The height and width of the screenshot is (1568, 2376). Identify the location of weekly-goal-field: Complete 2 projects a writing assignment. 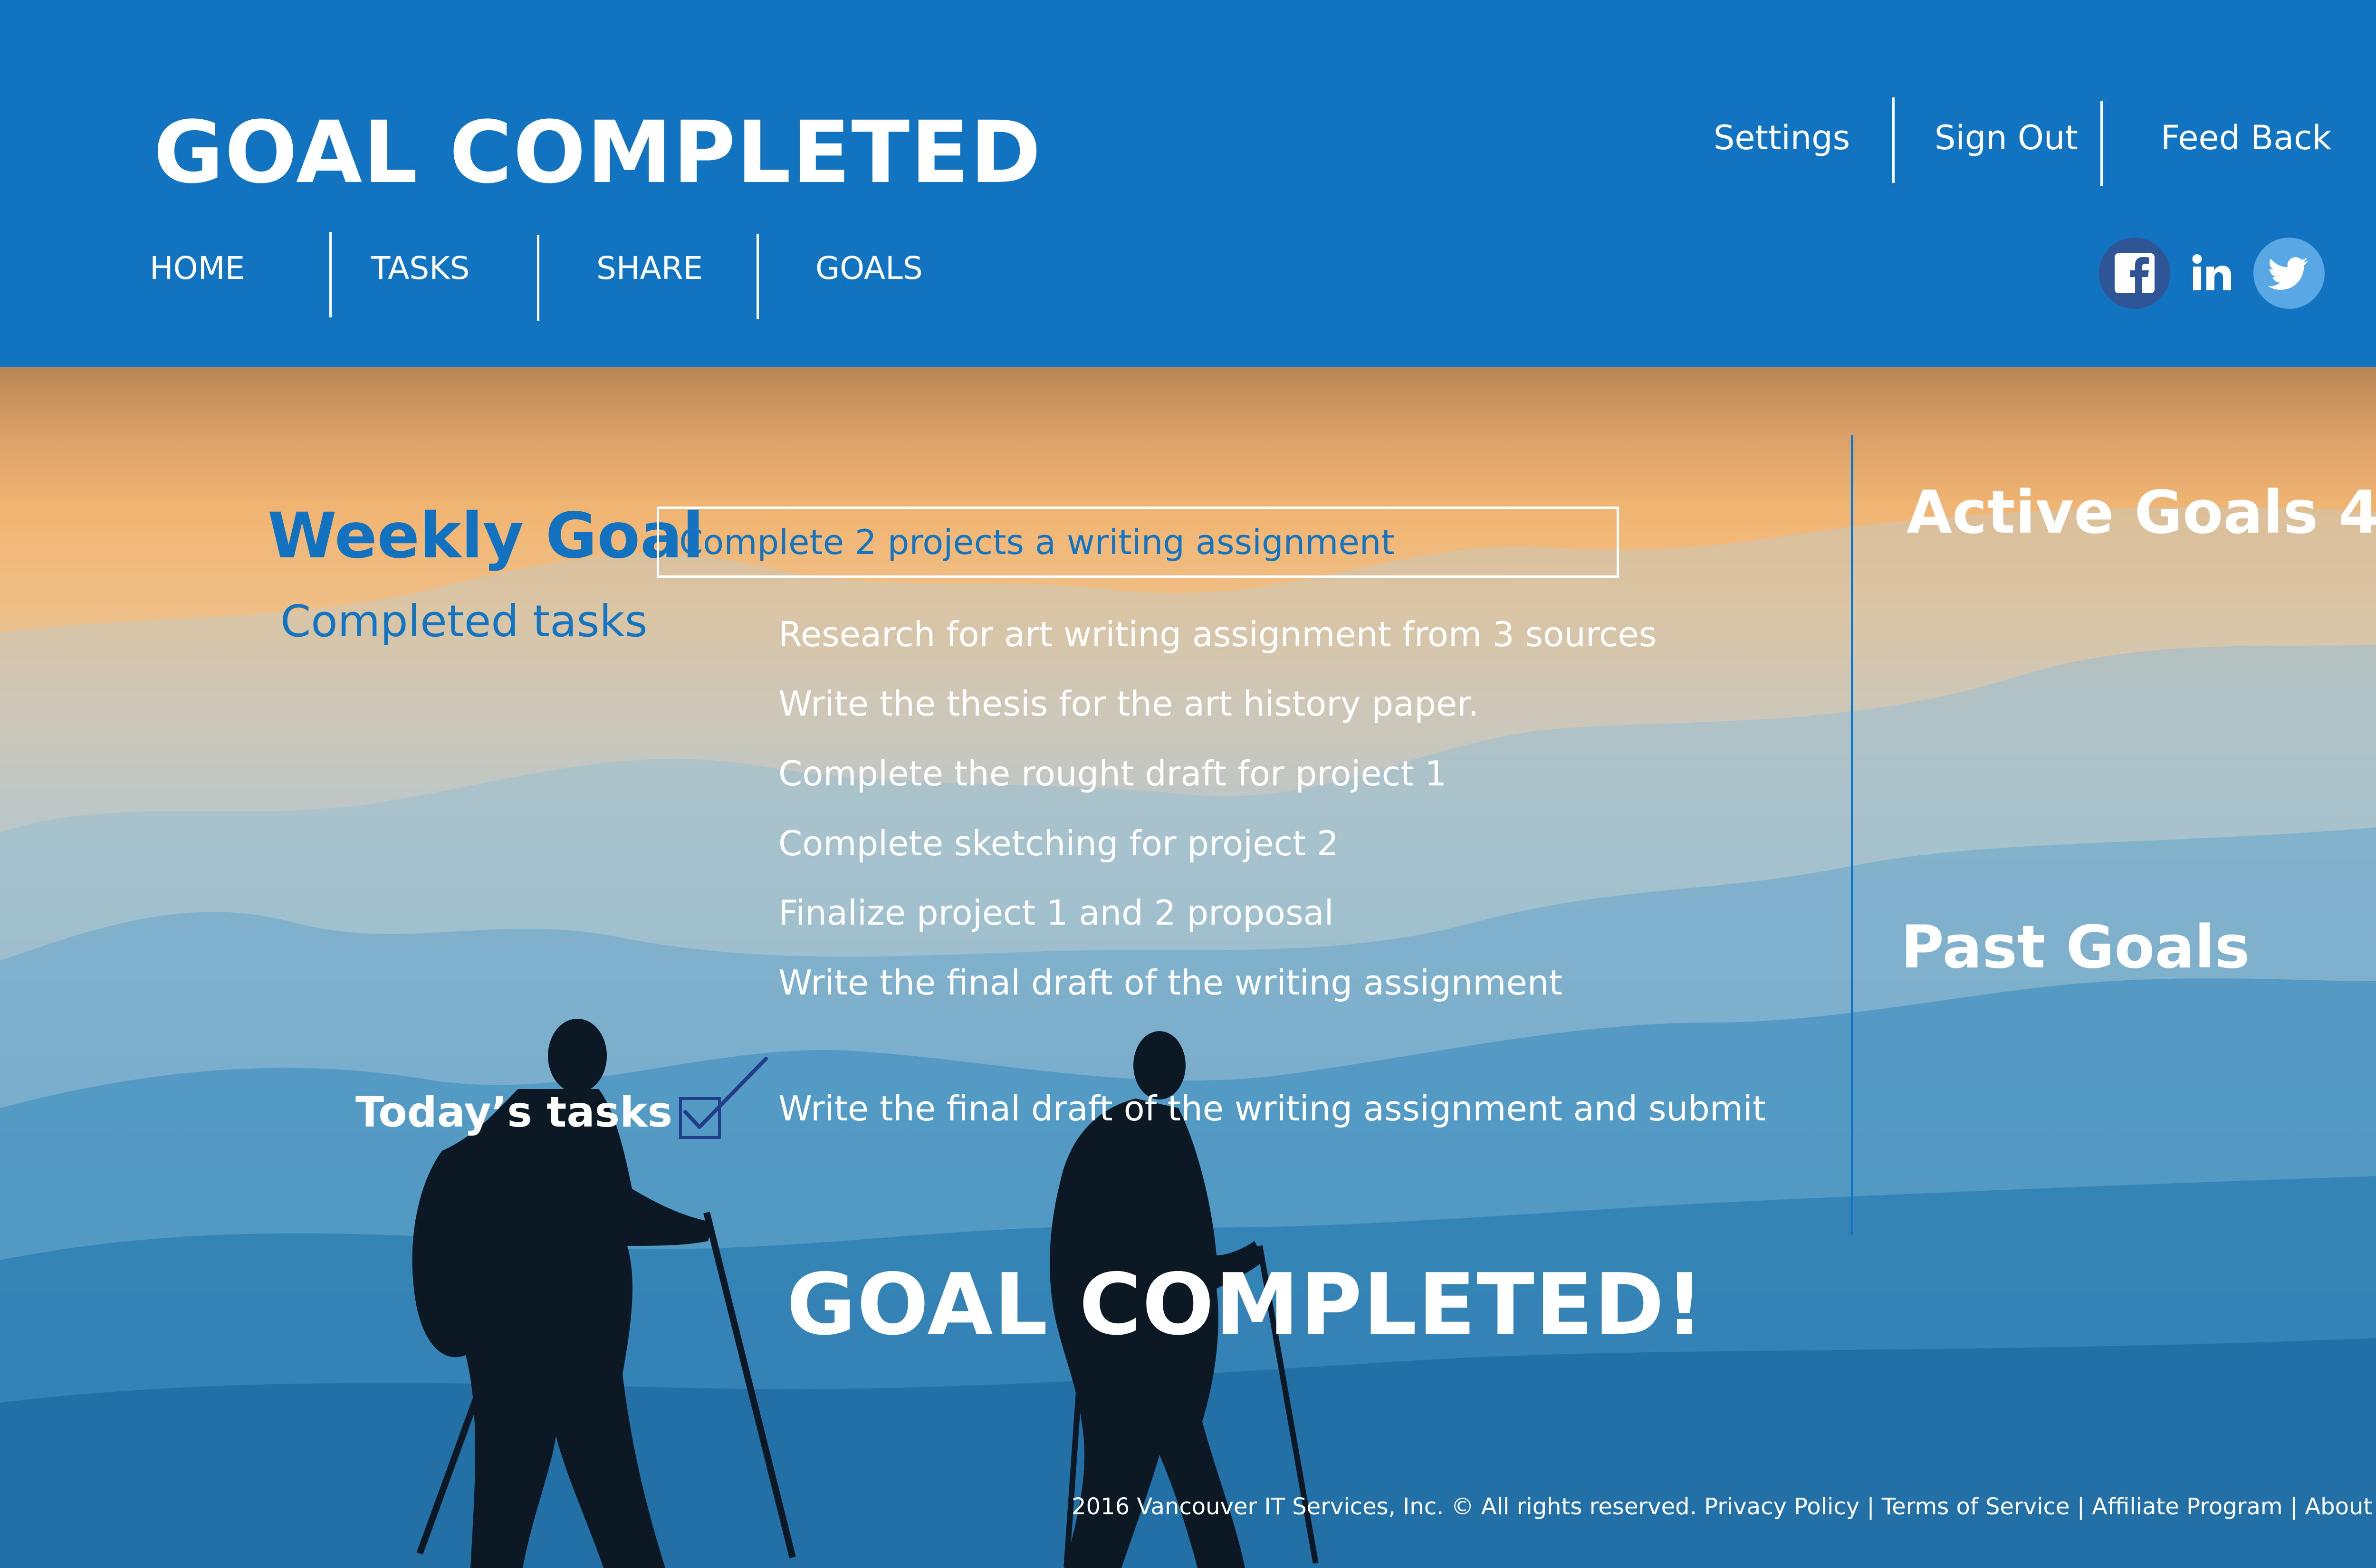
(1138, 543).